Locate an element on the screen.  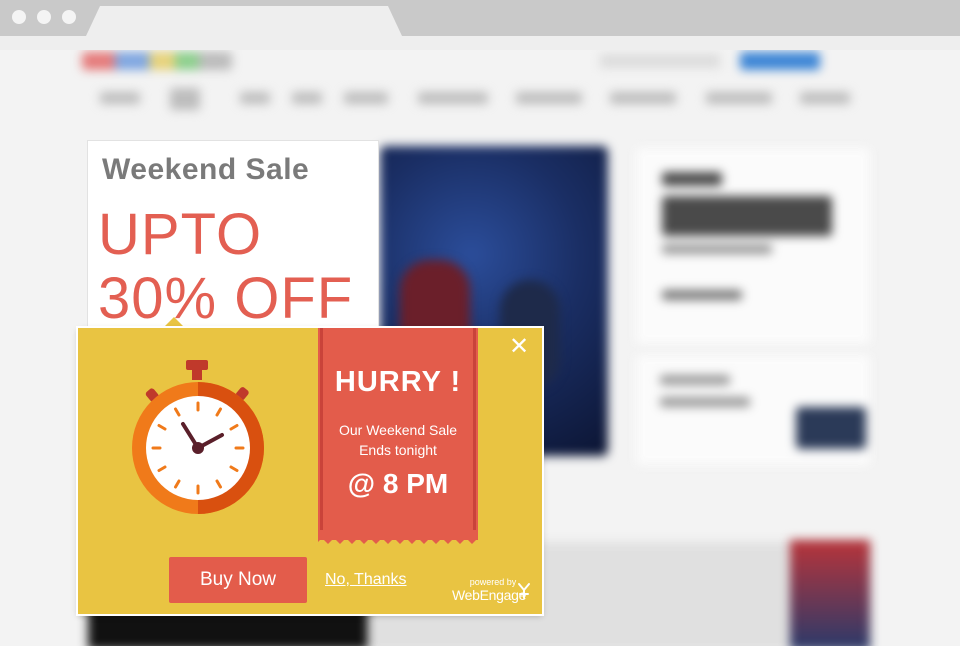
sale-discount-line: UPTO is located at coordinates (180, 234).